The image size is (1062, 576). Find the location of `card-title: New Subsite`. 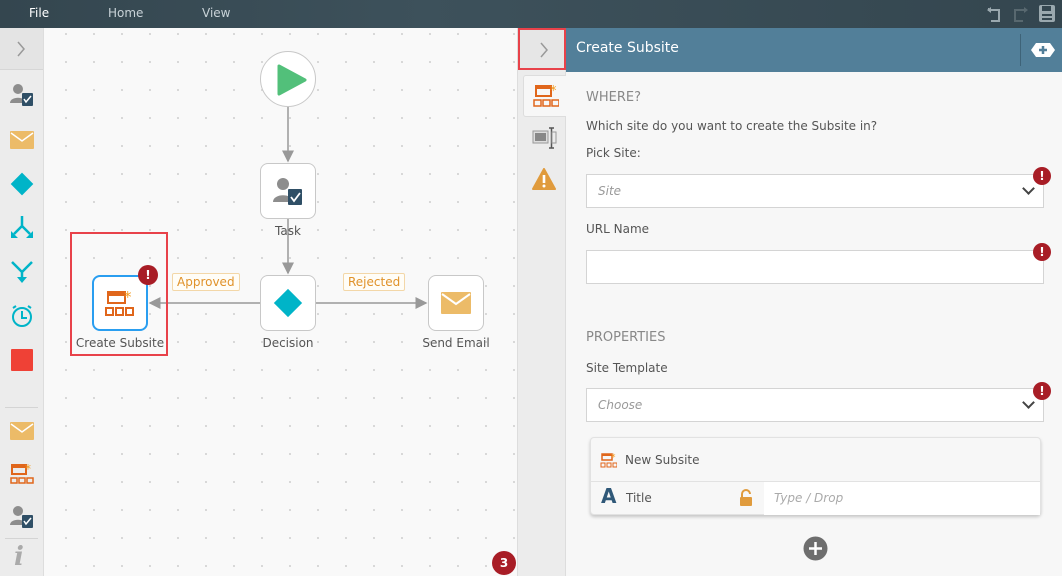

card-title: New Subsite is located at coordinates (662, 460).